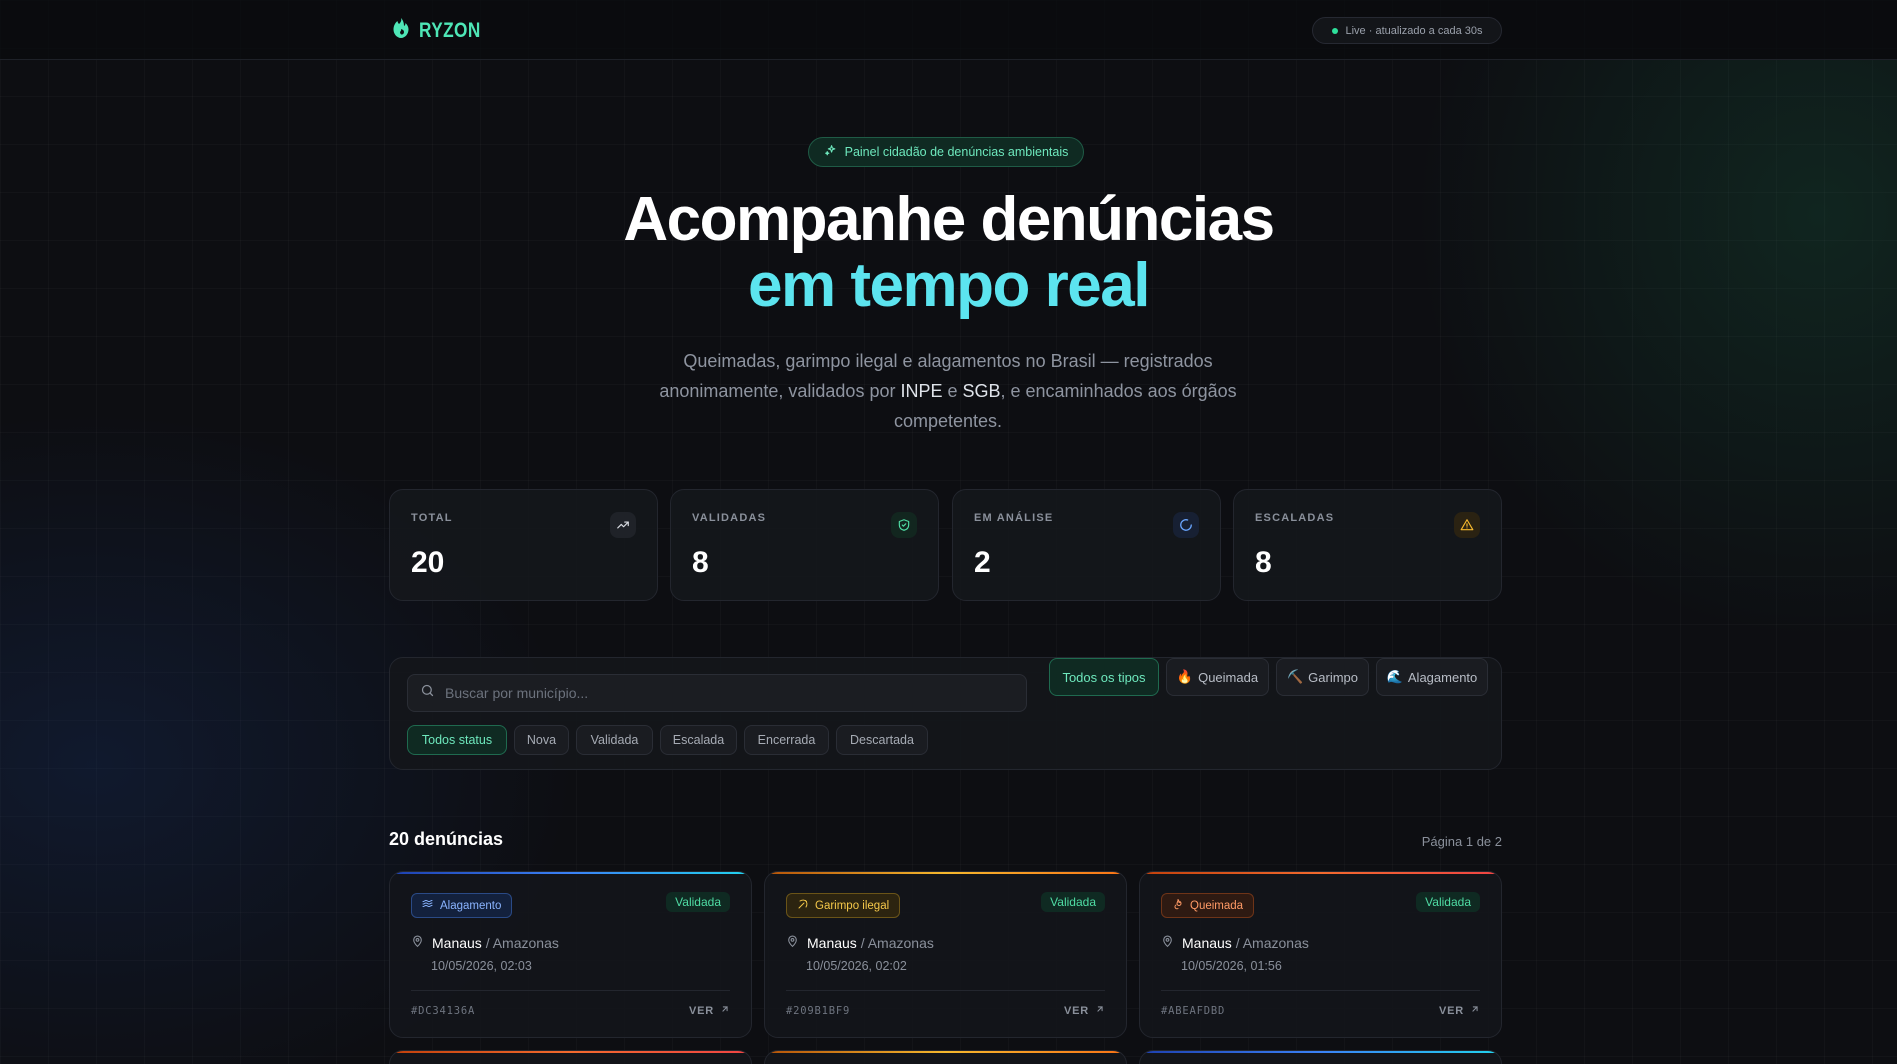 The width and height of the screenshot is (1897, 1064). I want to click on filter-status-validada: Validada, so click(614, 740).